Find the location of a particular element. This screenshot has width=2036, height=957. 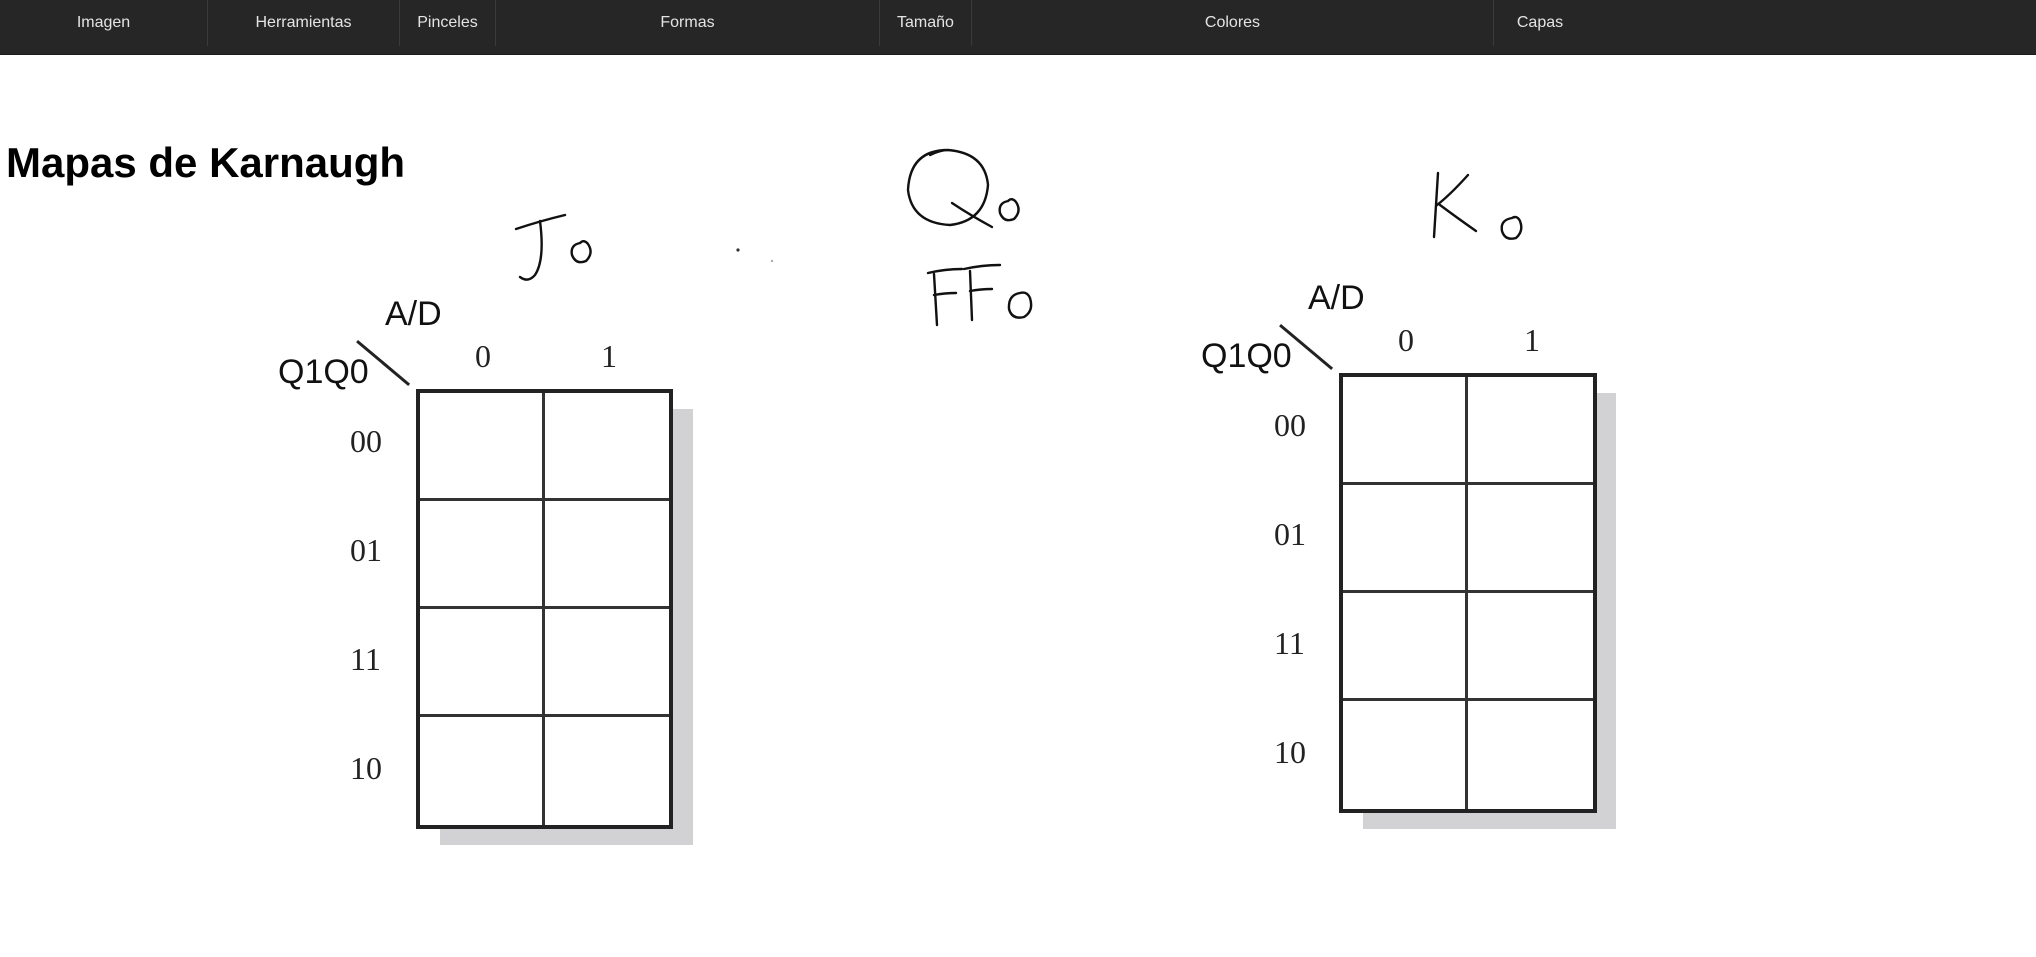

handwriting-ff0 is located at coordinates (979, 295).